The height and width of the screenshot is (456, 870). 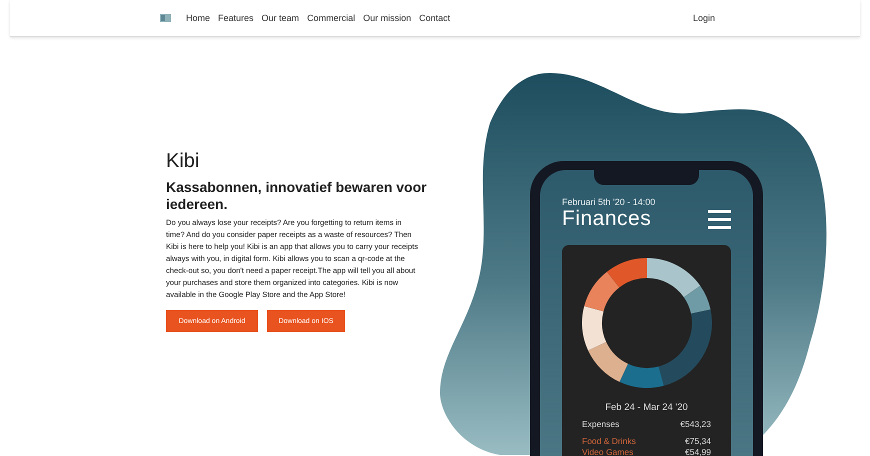 I want to click on nav-link: Our team, so click(x=281, y=18).